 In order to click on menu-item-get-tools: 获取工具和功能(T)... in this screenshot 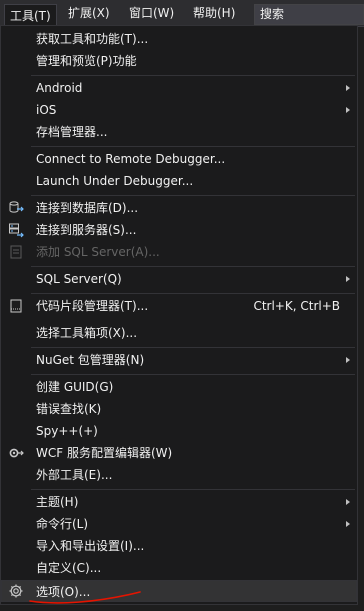, I will do `click(179, 39)`.